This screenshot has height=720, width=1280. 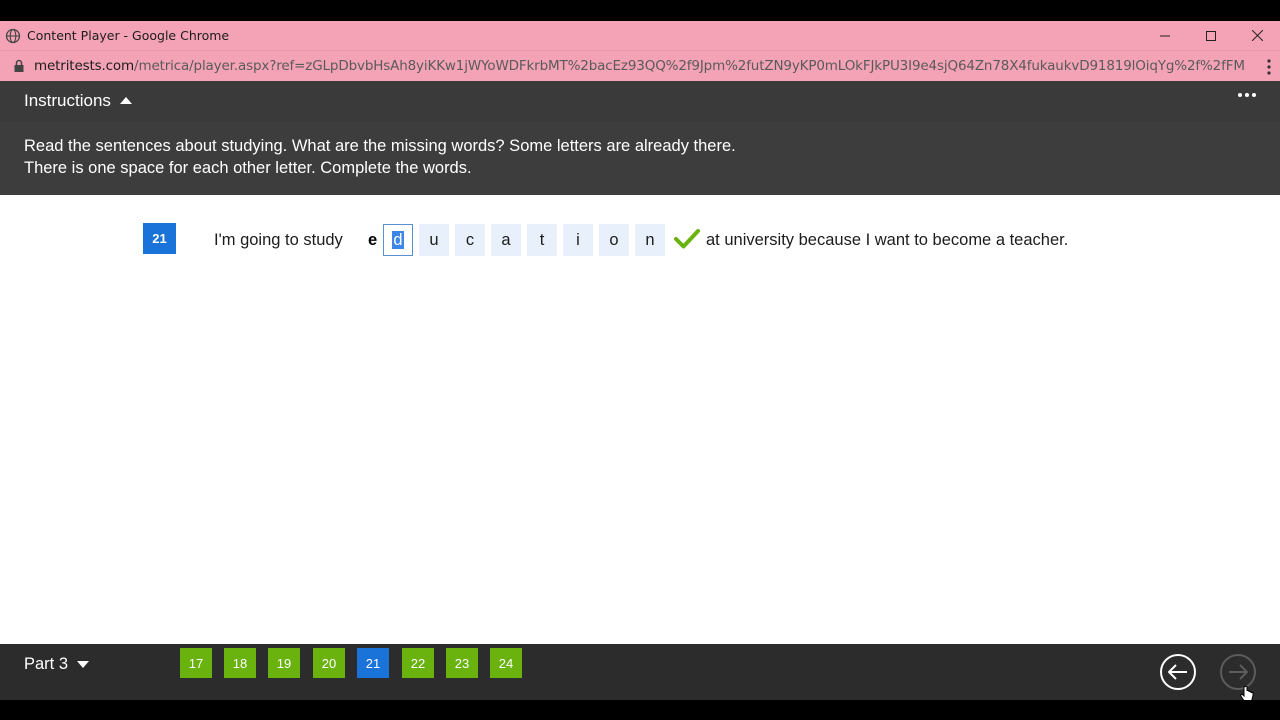 I want to click on question-nav-20: 20, so click(x=329, y=663).